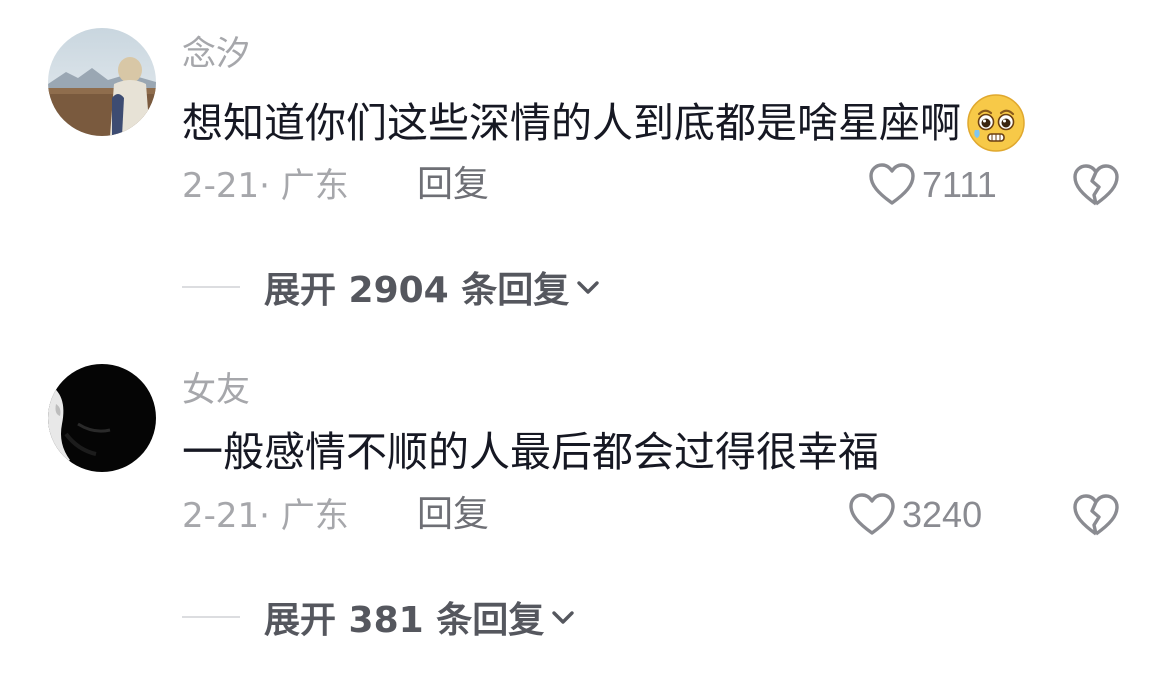 The height and width of the screenshot is (679, 1170). I want to click on expand-replies-label: 展开 381 条回复, so click(404, 620).